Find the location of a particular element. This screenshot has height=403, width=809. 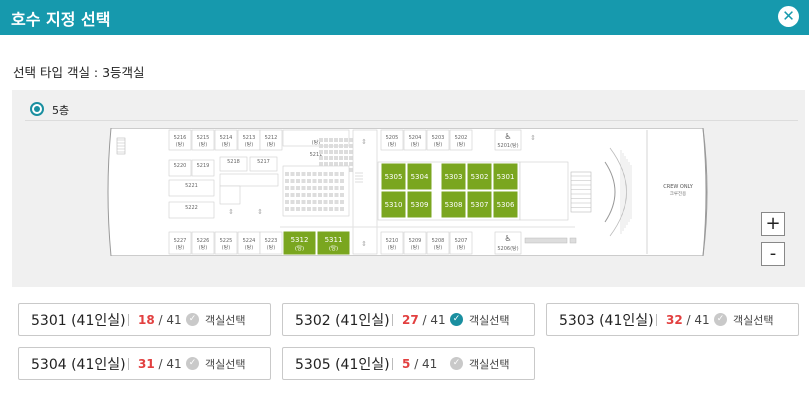

room-5226-tag: (탕) is located at coordinates (203, 247).